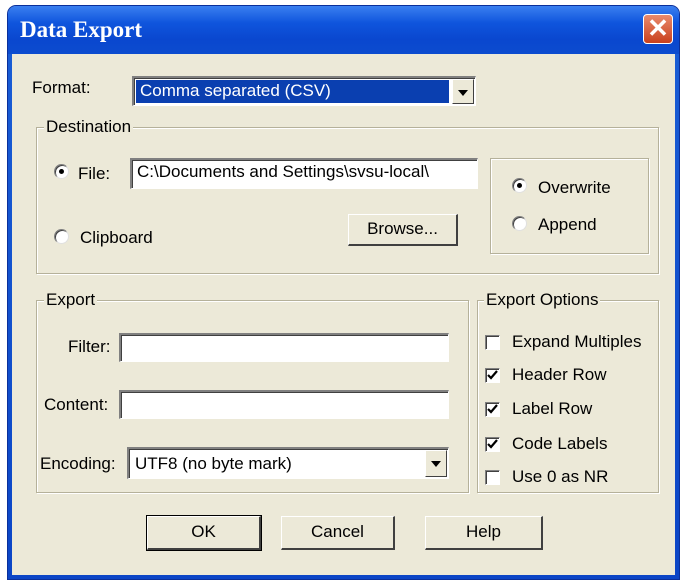 The image size is (689, 584). I want to click on encoding-label: Encoding:, so click(78, 463).